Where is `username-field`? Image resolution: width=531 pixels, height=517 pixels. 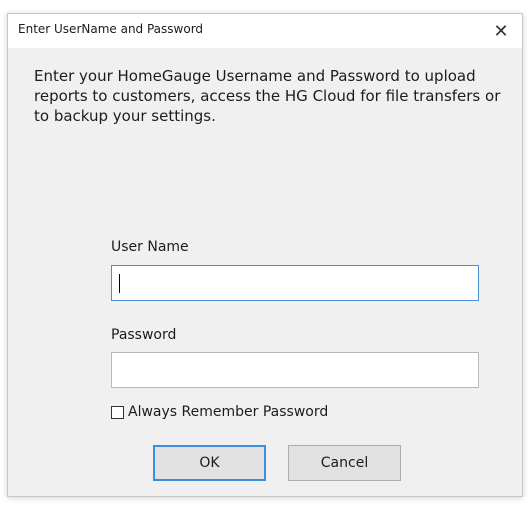 username-field is located at coordinates (295, 283).